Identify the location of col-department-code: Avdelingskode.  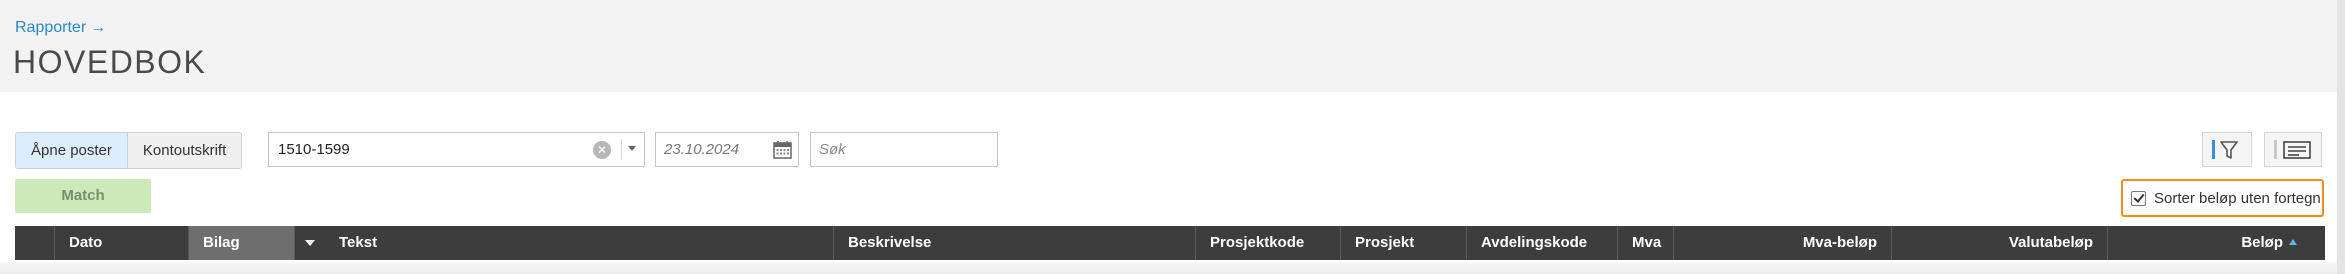
(1542, 243).